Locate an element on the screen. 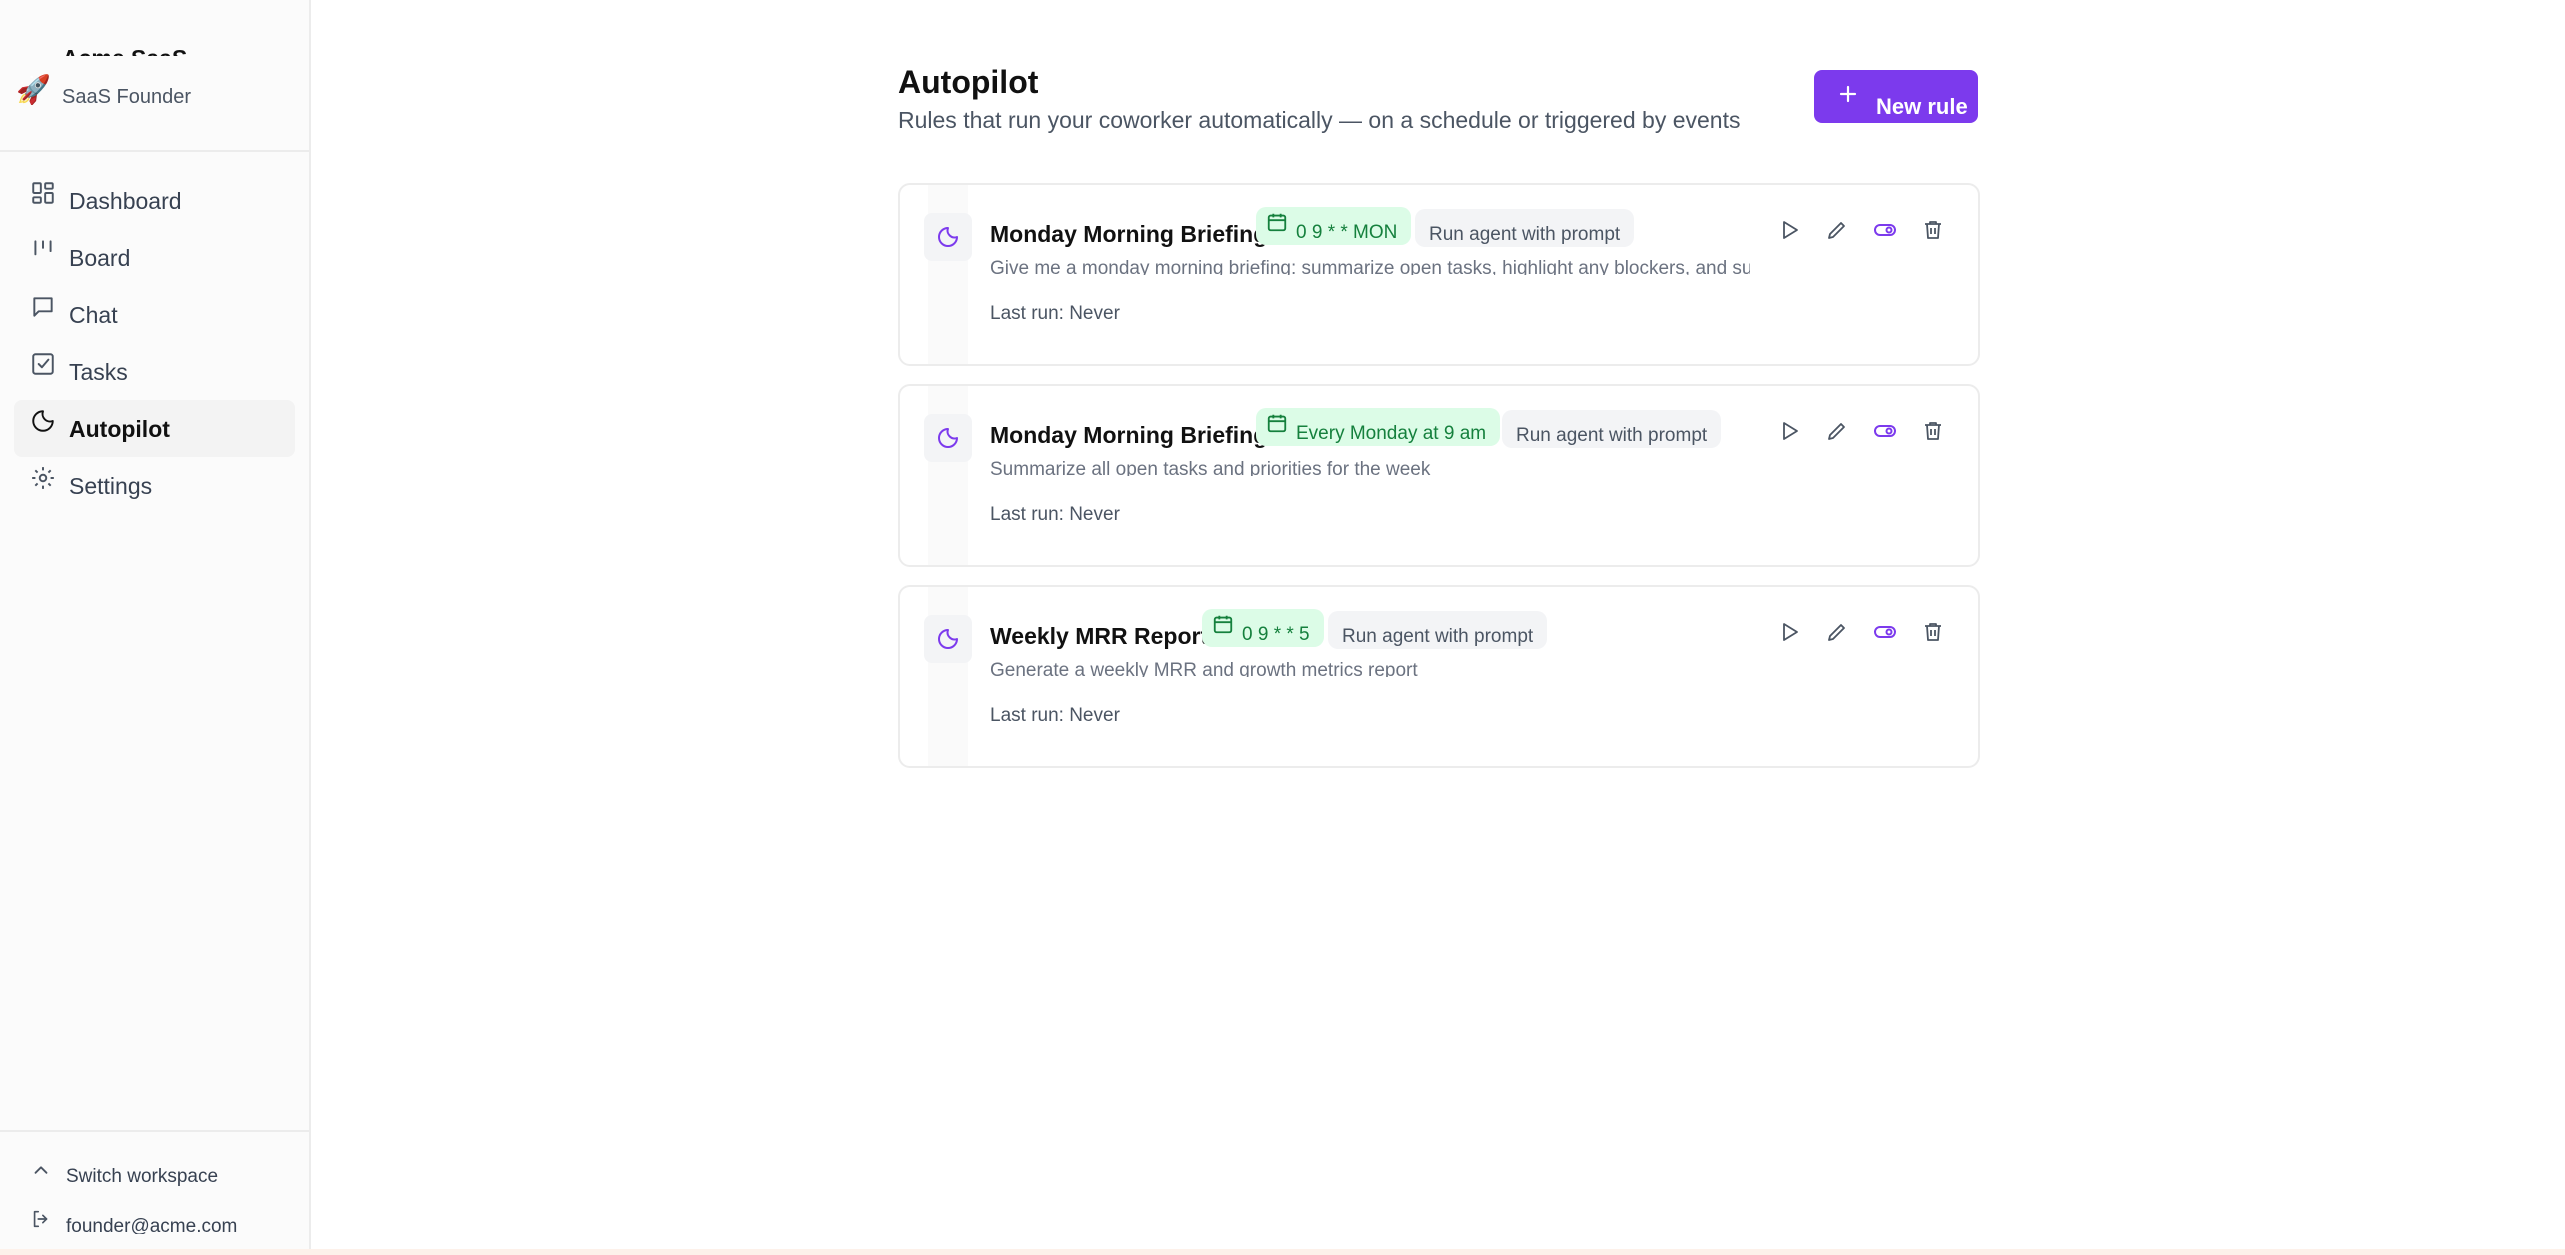  page-title: Autopilot is located at coordinates (968, 82).